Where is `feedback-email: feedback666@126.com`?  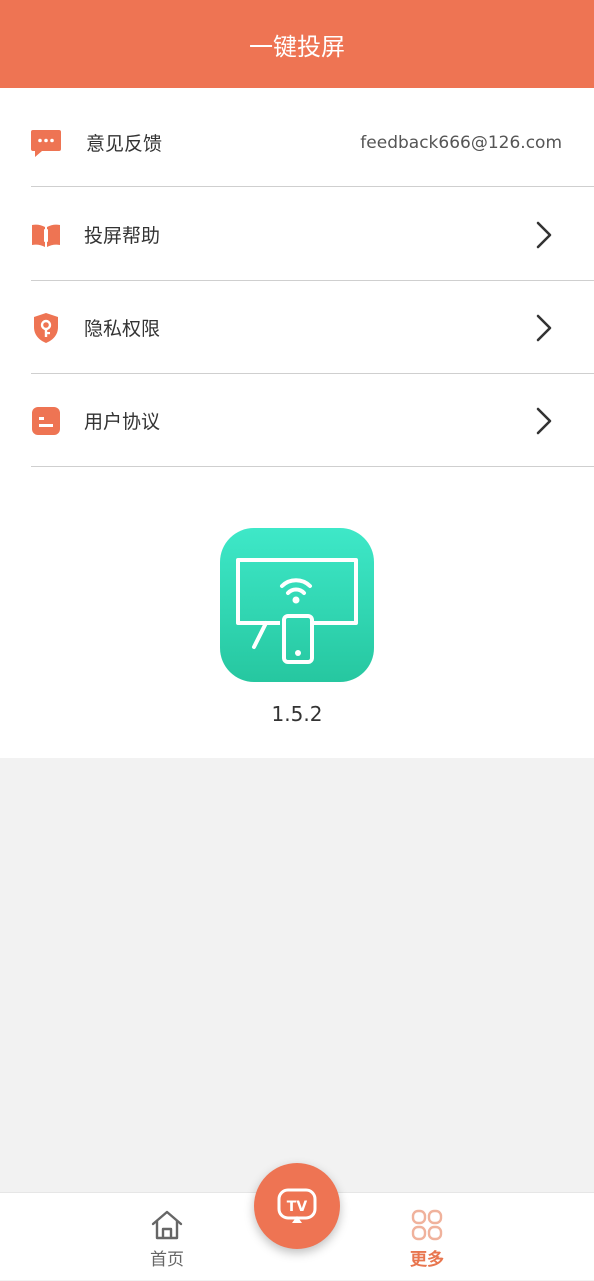
feedback-email: feedback666@126.com is located at coordinates (461, 142).